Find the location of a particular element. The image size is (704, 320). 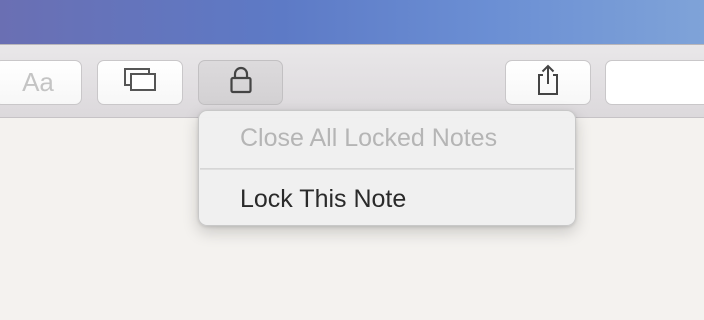

font-style-label: Aa is located at coordinates (38, 82).